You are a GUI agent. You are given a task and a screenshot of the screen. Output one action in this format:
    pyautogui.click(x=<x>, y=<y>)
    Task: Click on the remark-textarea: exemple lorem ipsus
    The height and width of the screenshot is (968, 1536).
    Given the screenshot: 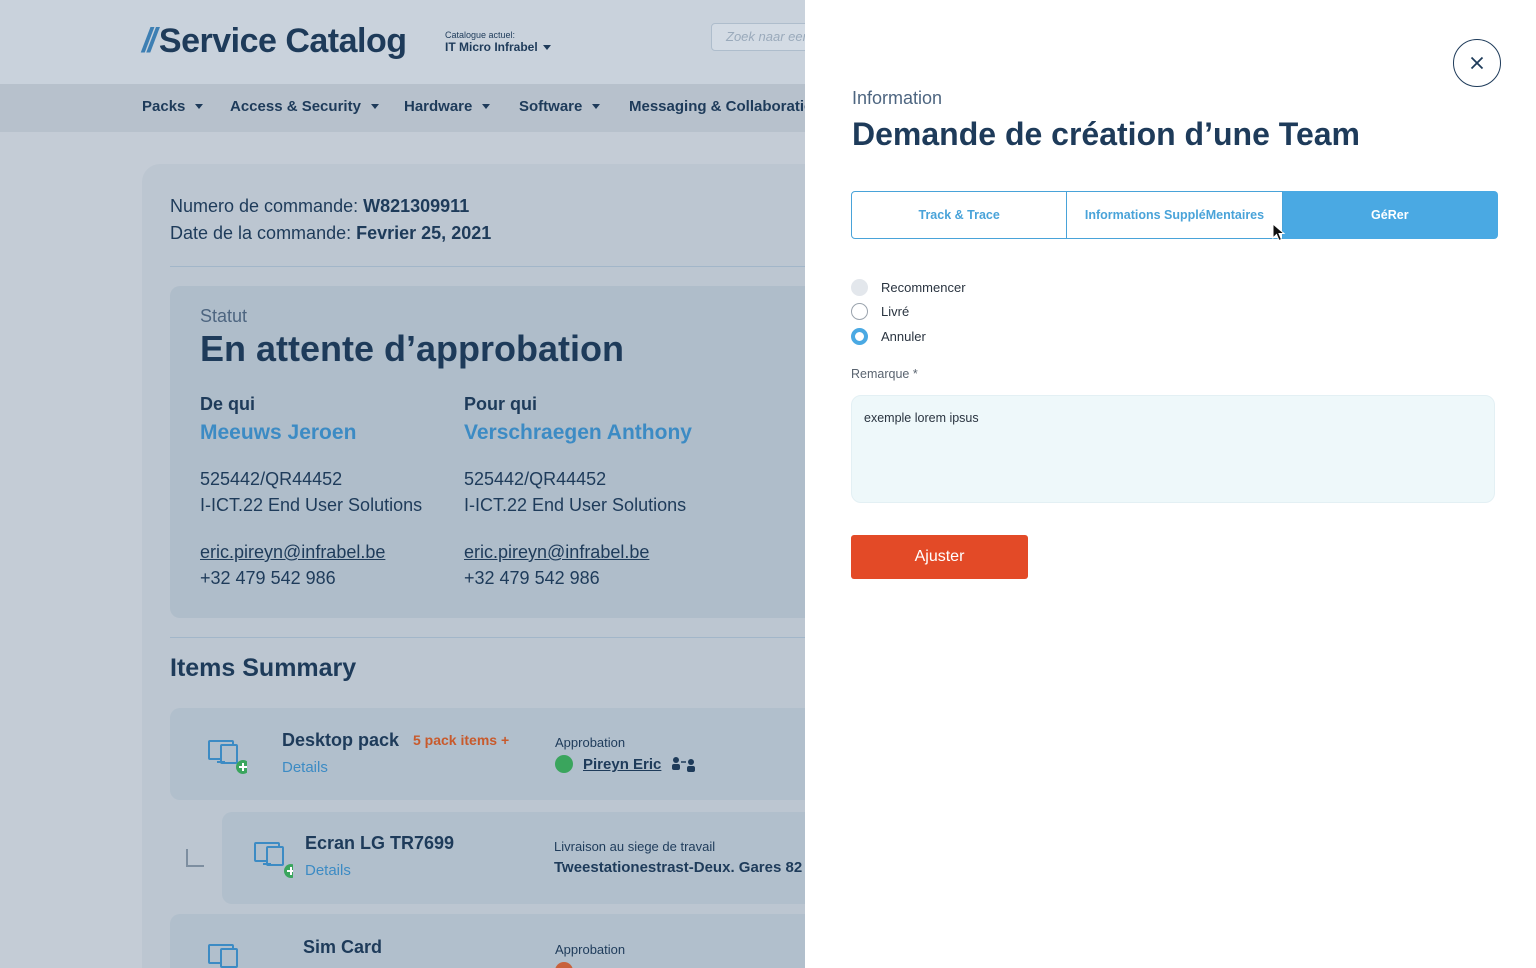 What is the action you would take?
    pyautogui.click(x=1173, y=449)
    